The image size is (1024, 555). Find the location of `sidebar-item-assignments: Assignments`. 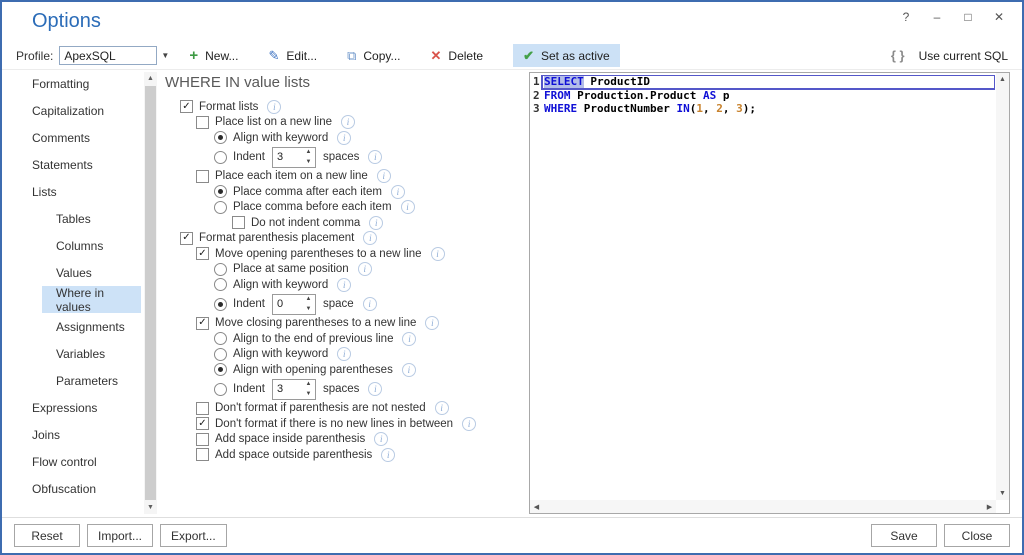

sidebar-item-assignments: Assignments is located at coordinates (71, 326).